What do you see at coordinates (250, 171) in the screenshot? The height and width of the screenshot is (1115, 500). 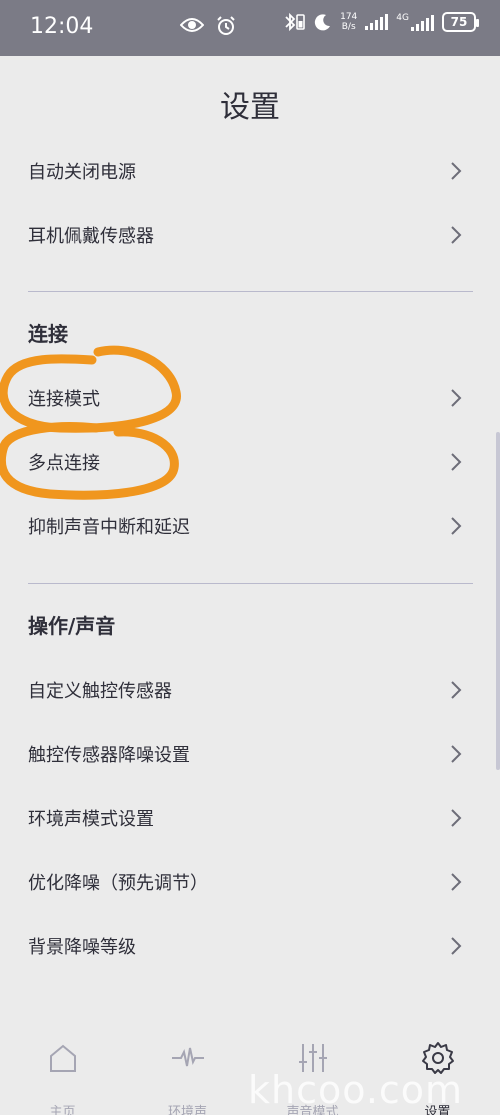 I see `row-auto-power-off: 自动关闭电源` at bounding box center [250, 171].